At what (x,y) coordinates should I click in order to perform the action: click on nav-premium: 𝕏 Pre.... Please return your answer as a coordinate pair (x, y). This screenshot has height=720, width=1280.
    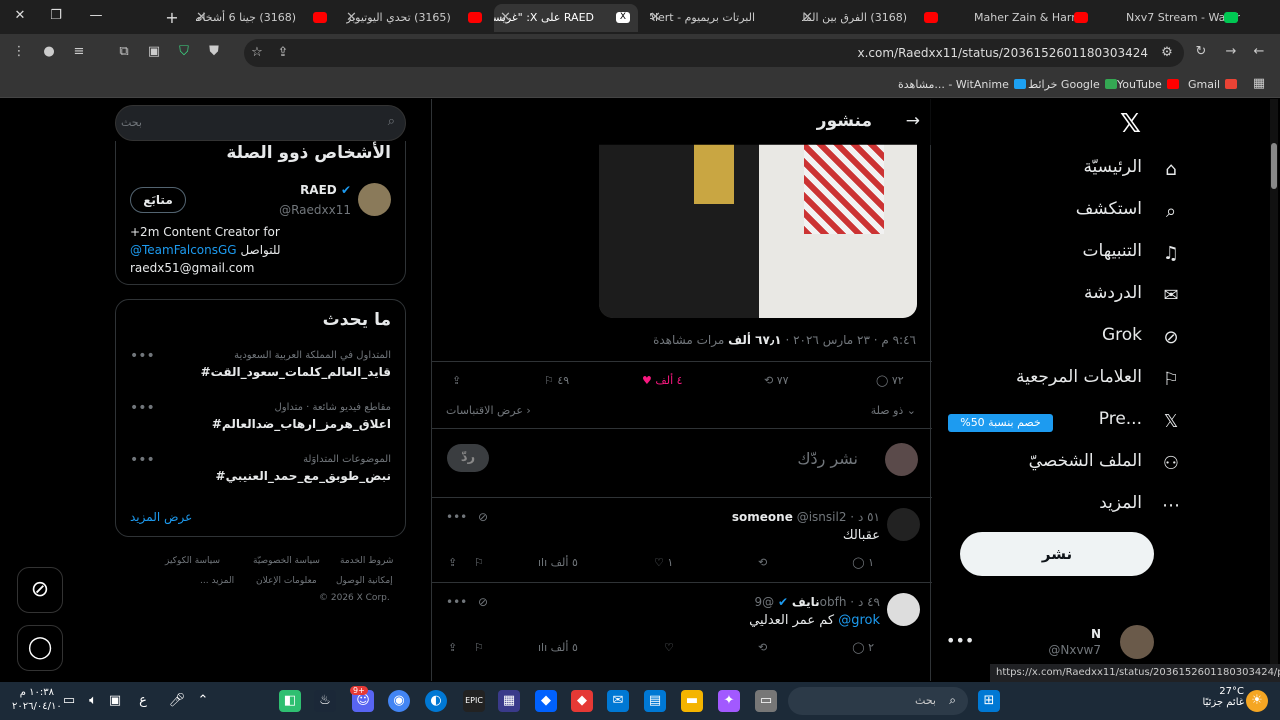
    Looking at the image, I should click on (1139, 425).